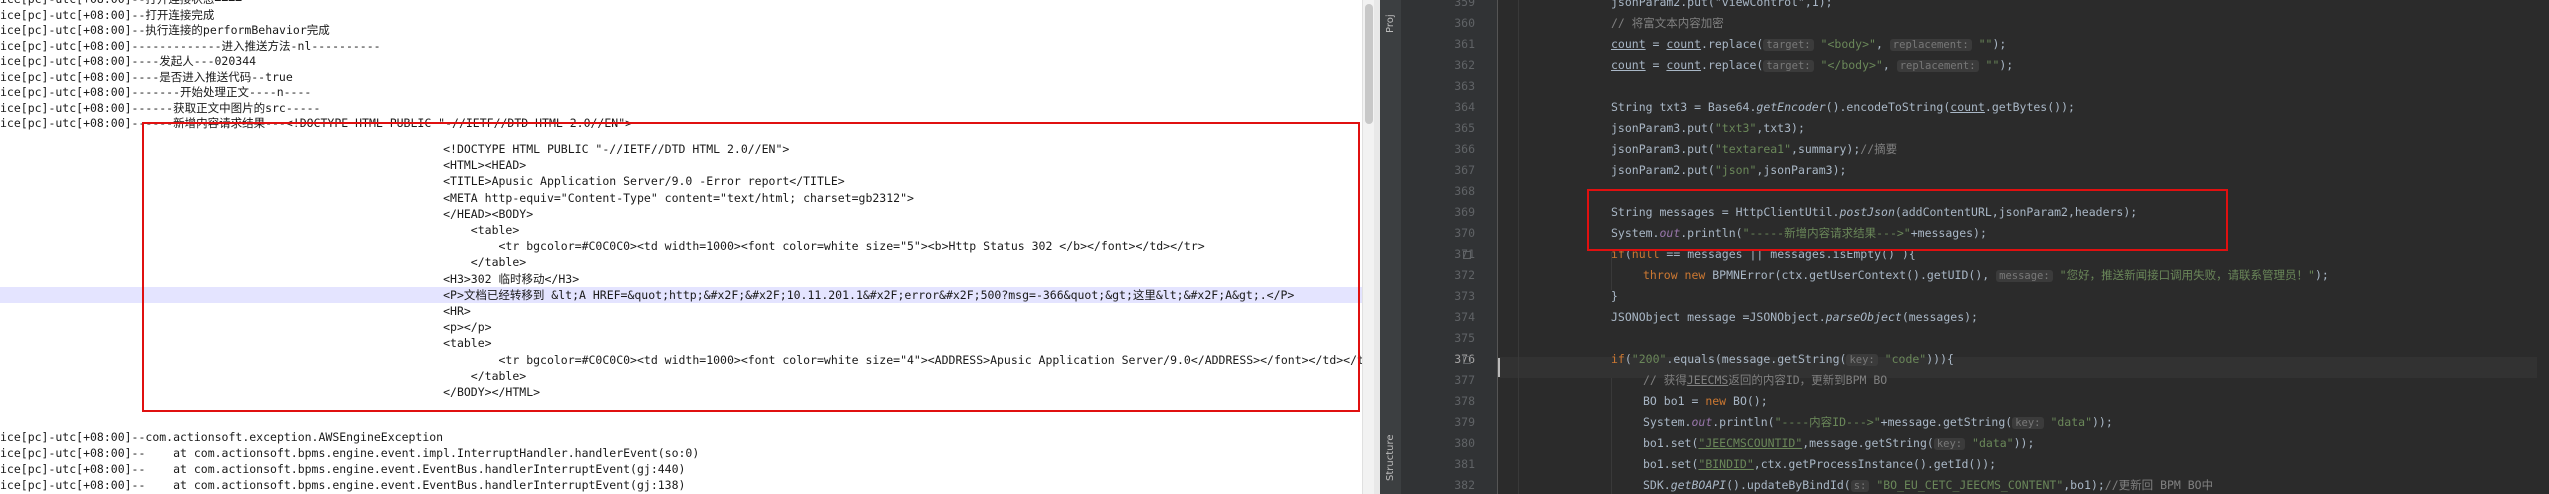  I want to click on line-number: 373, so click(1464, 296).